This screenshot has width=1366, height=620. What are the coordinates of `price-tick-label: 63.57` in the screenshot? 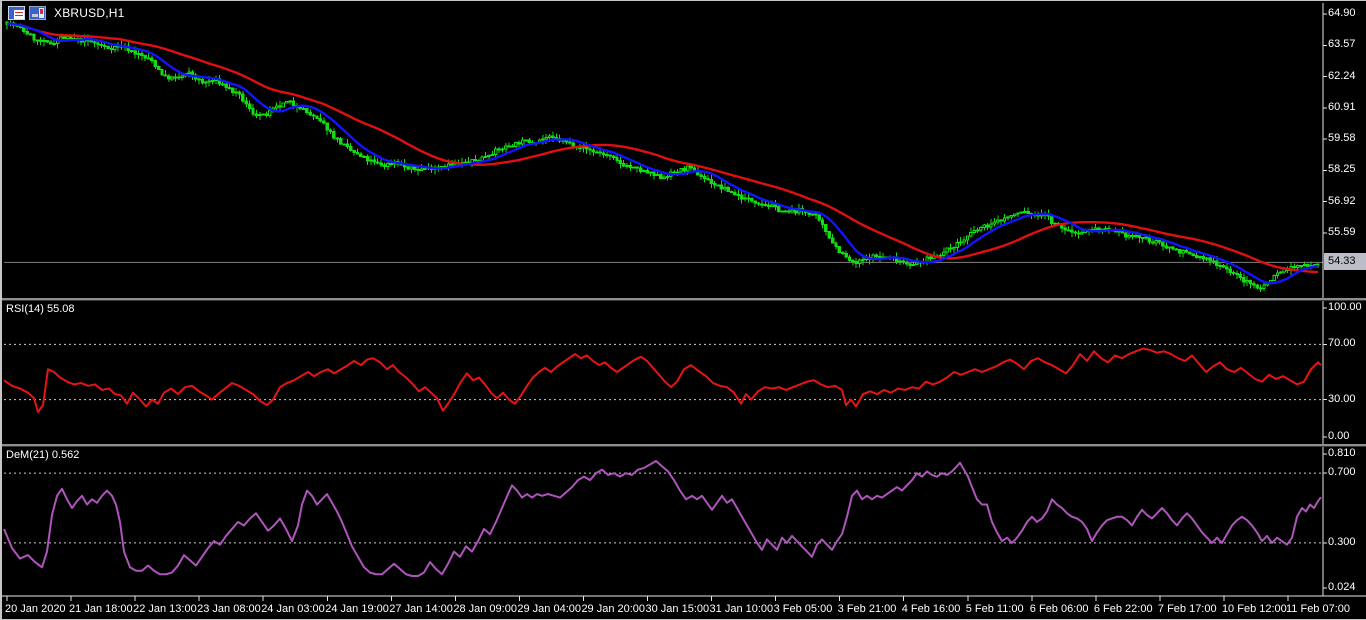 It's located at (1342, 44).